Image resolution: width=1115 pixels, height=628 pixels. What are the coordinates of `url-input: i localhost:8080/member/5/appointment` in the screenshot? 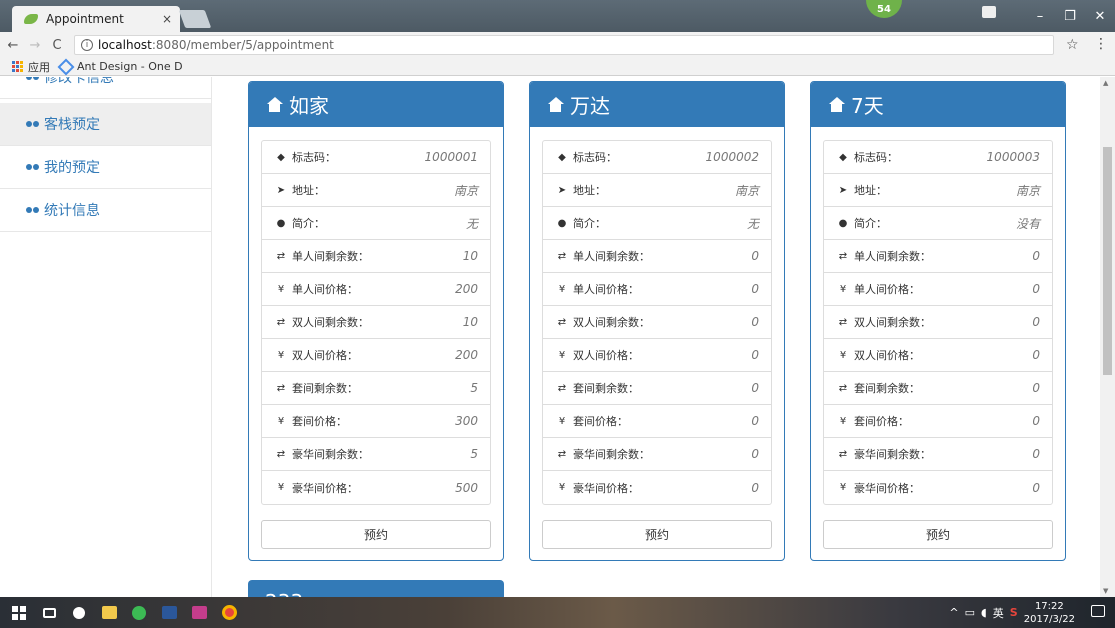 It's located at (564, 45).